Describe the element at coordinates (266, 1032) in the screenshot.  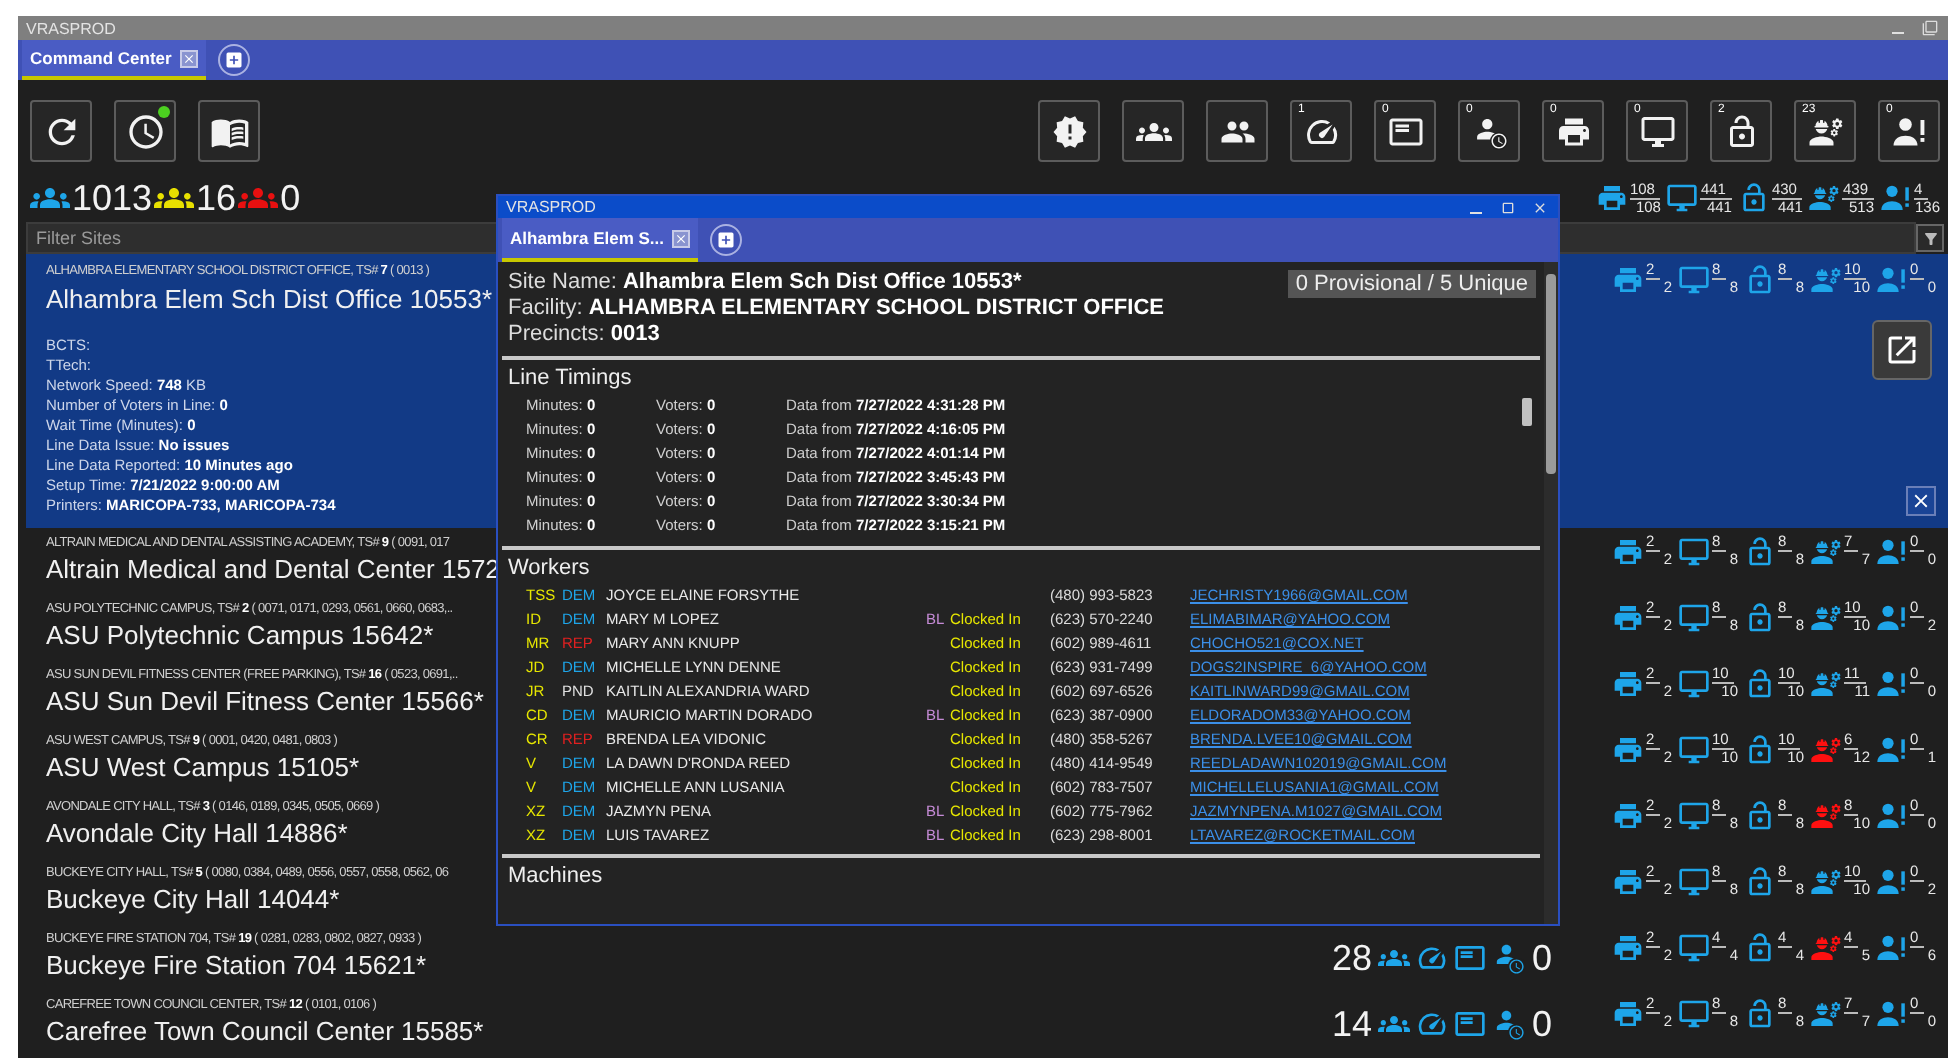
I see `site-name: Carefree Town Council Center 15585*` at that location.